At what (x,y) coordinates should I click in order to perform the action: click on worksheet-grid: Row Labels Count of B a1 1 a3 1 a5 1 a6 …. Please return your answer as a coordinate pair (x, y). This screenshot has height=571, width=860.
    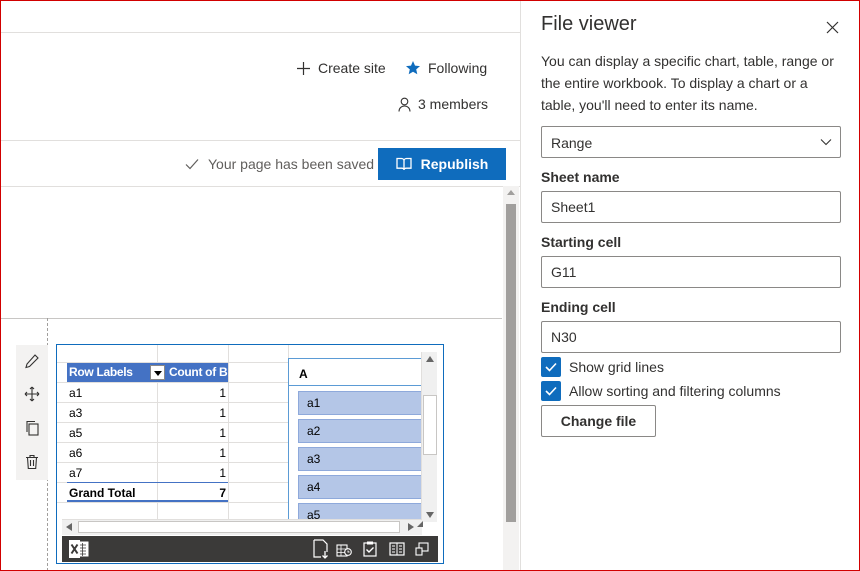
    Looking at the image, I should click on (242, 433).